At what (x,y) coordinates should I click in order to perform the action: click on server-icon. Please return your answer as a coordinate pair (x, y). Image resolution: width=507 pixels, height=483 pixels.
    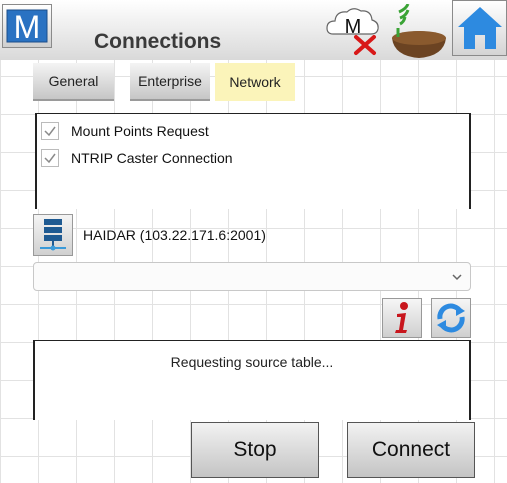
    Looking at the image, I should click on (53, 235).